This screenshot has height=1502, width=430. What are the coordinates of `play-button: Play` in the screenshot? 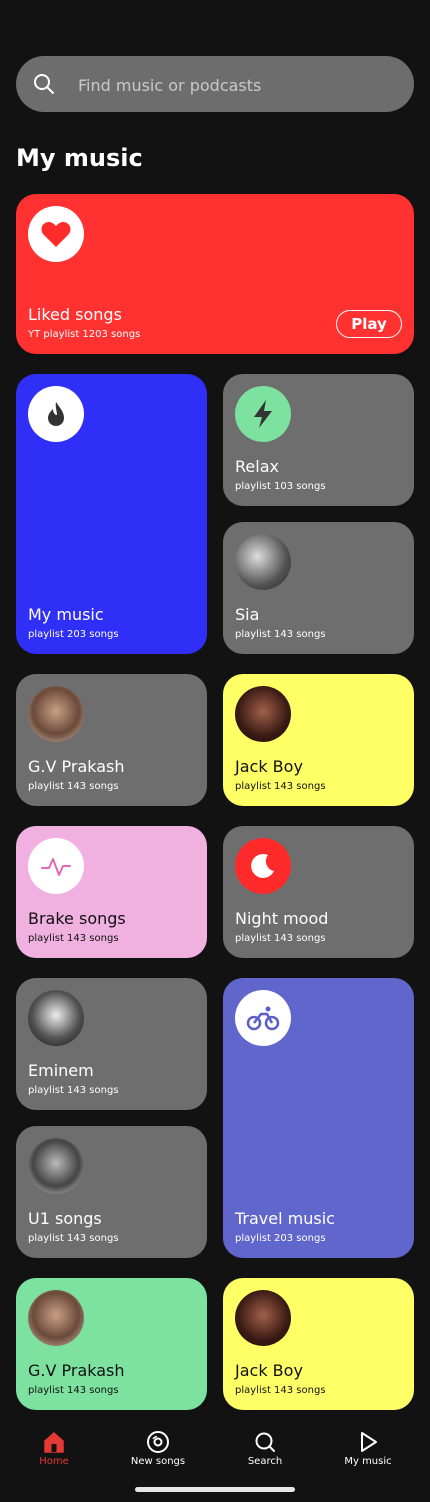 It's located at (369, 324).